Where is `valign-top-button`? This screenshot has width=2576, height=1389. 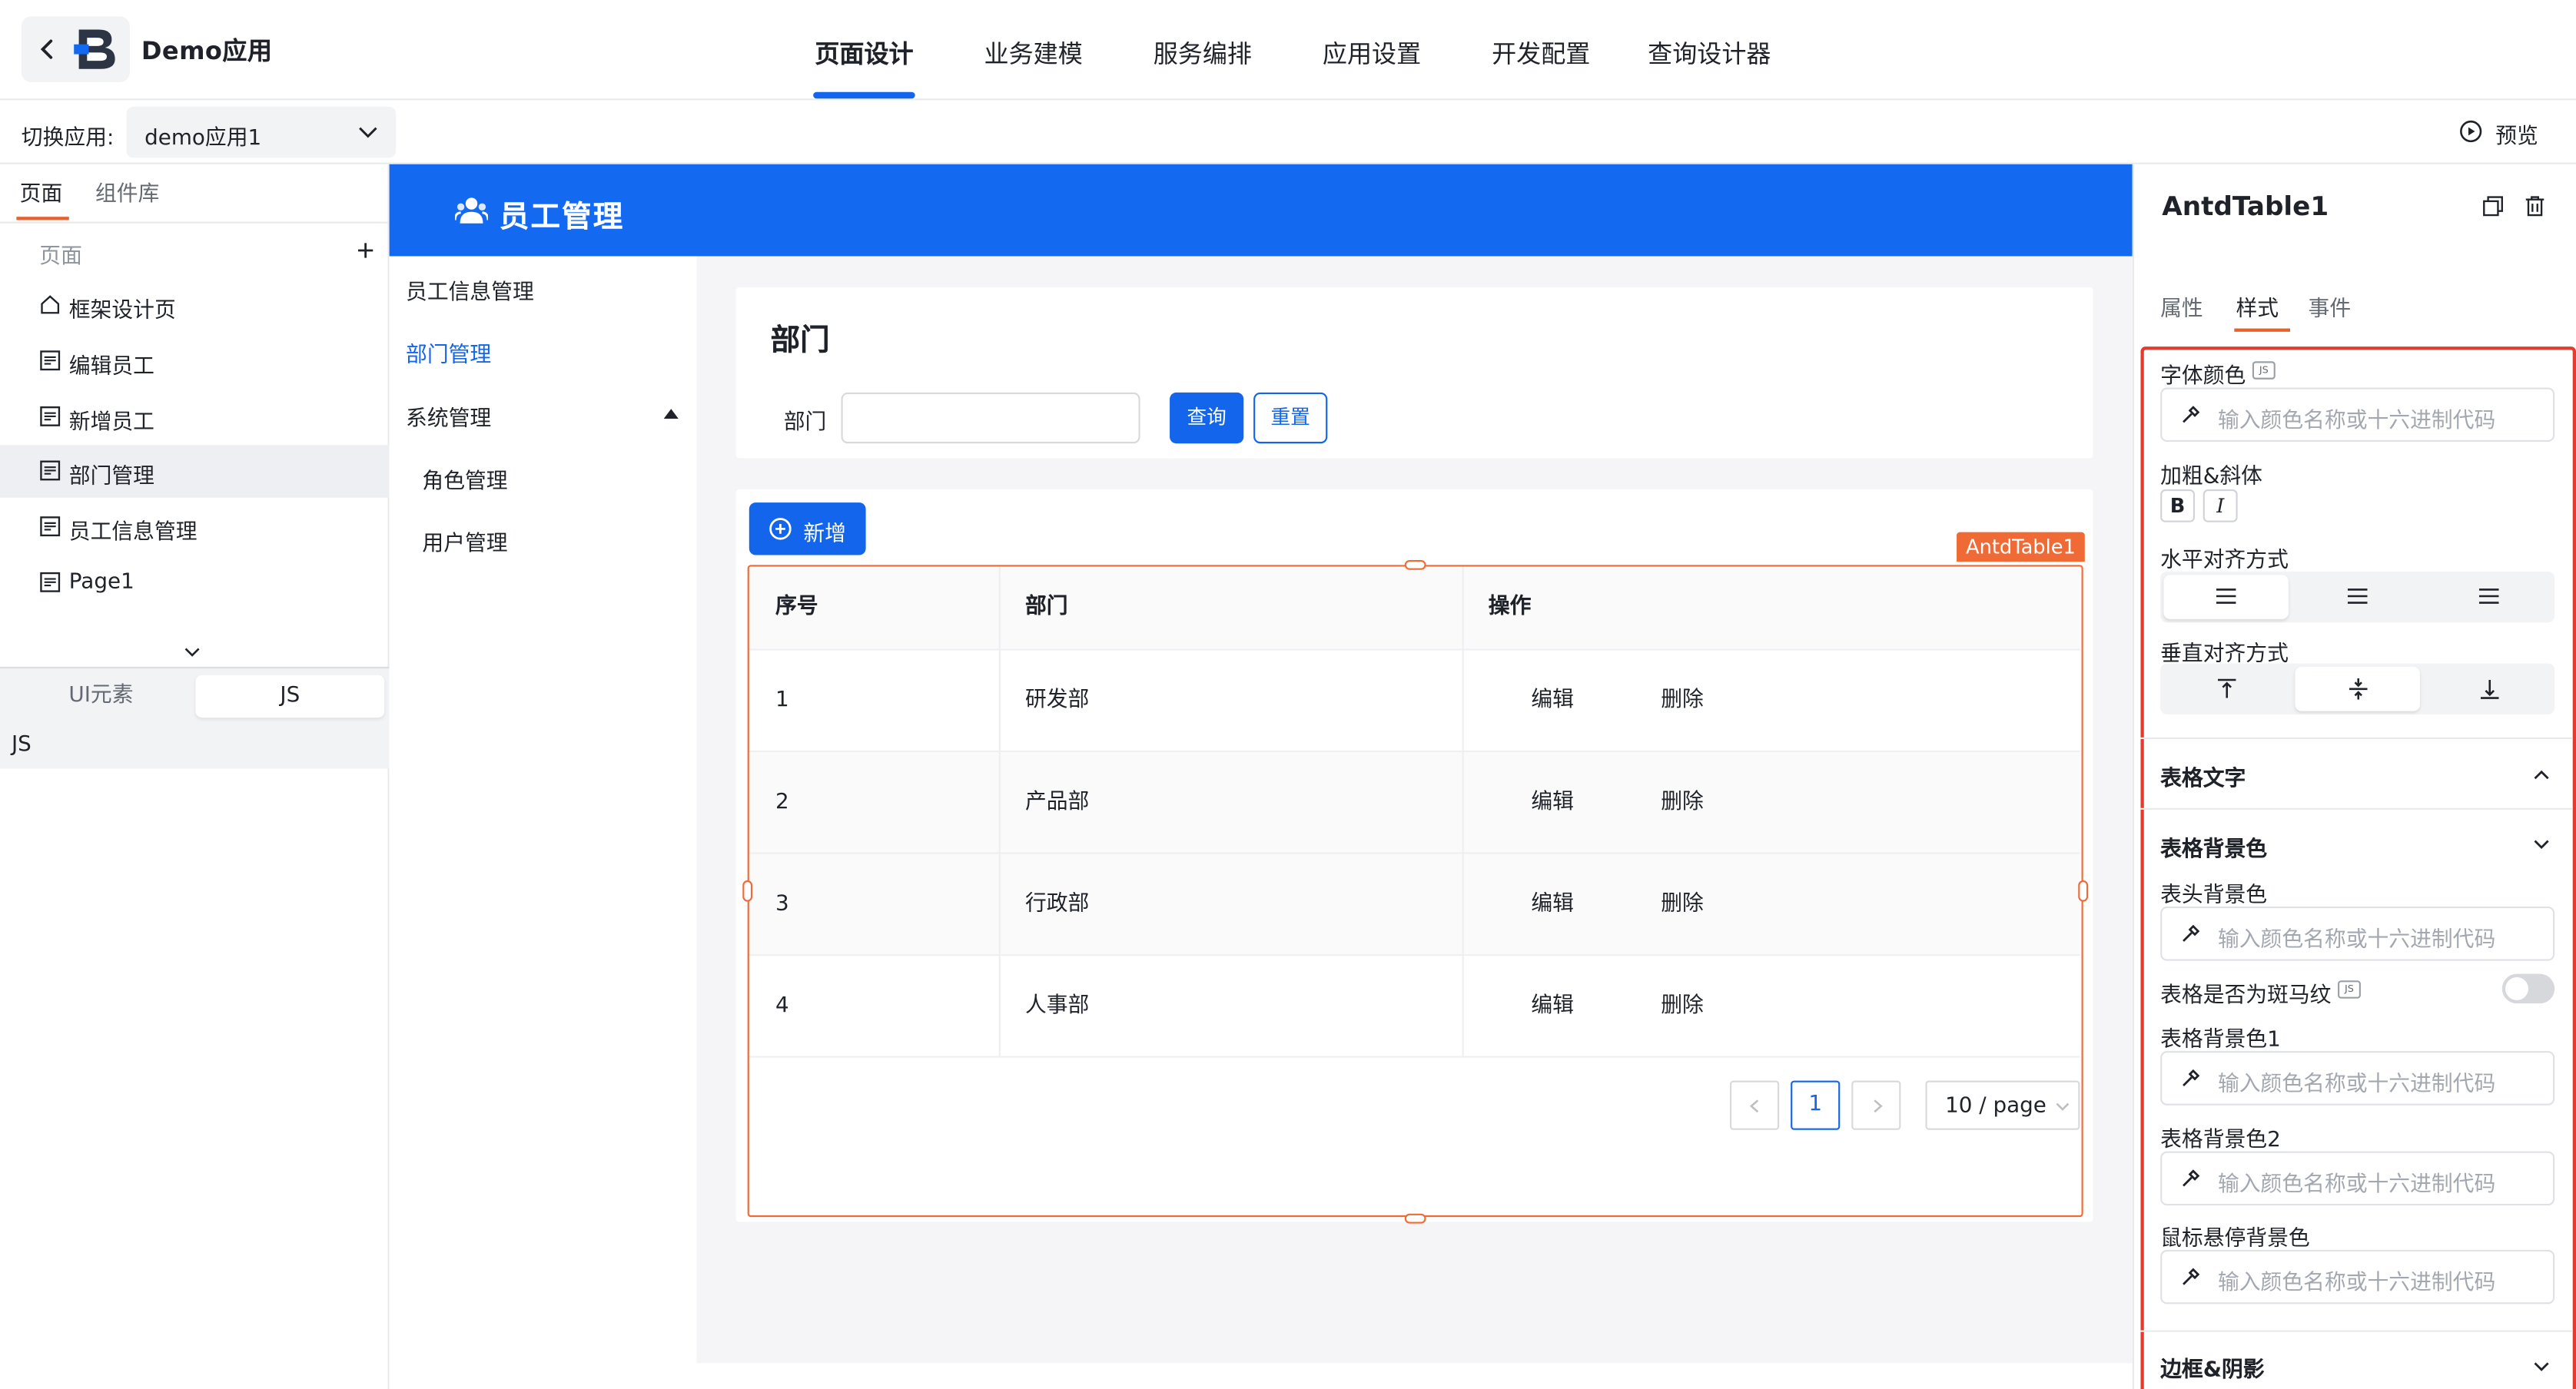 valign-top-button is located at coordinates (2225, 689).